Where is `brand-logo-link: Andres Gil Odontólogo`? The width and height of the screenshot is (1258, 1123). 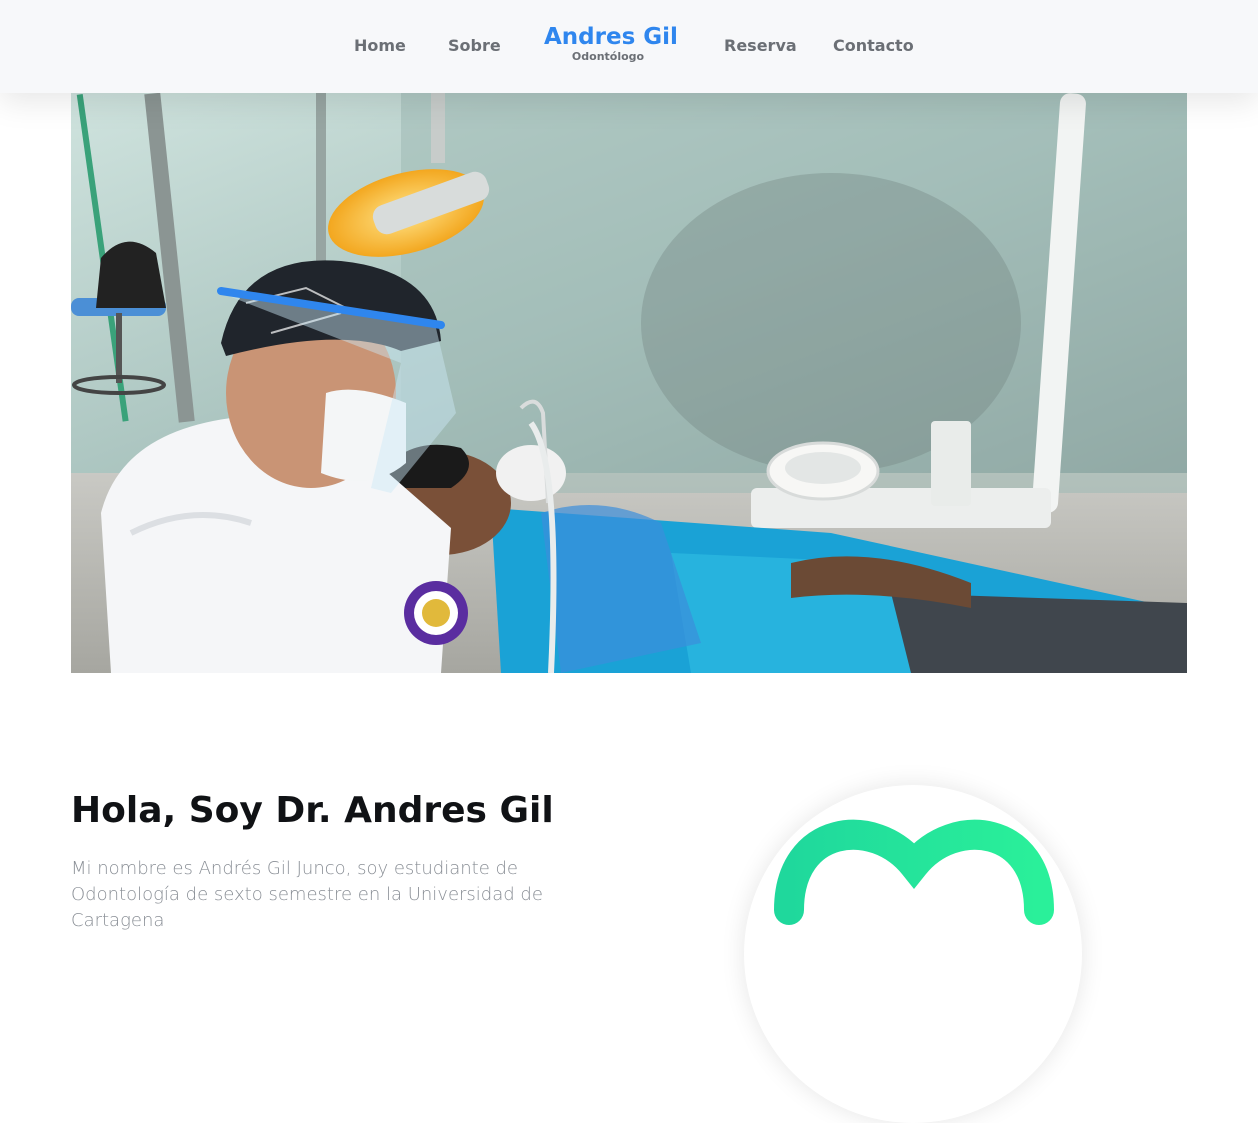
brand-logo-link: Andres Gil Odontólogo is located at coordinates (611, 43).